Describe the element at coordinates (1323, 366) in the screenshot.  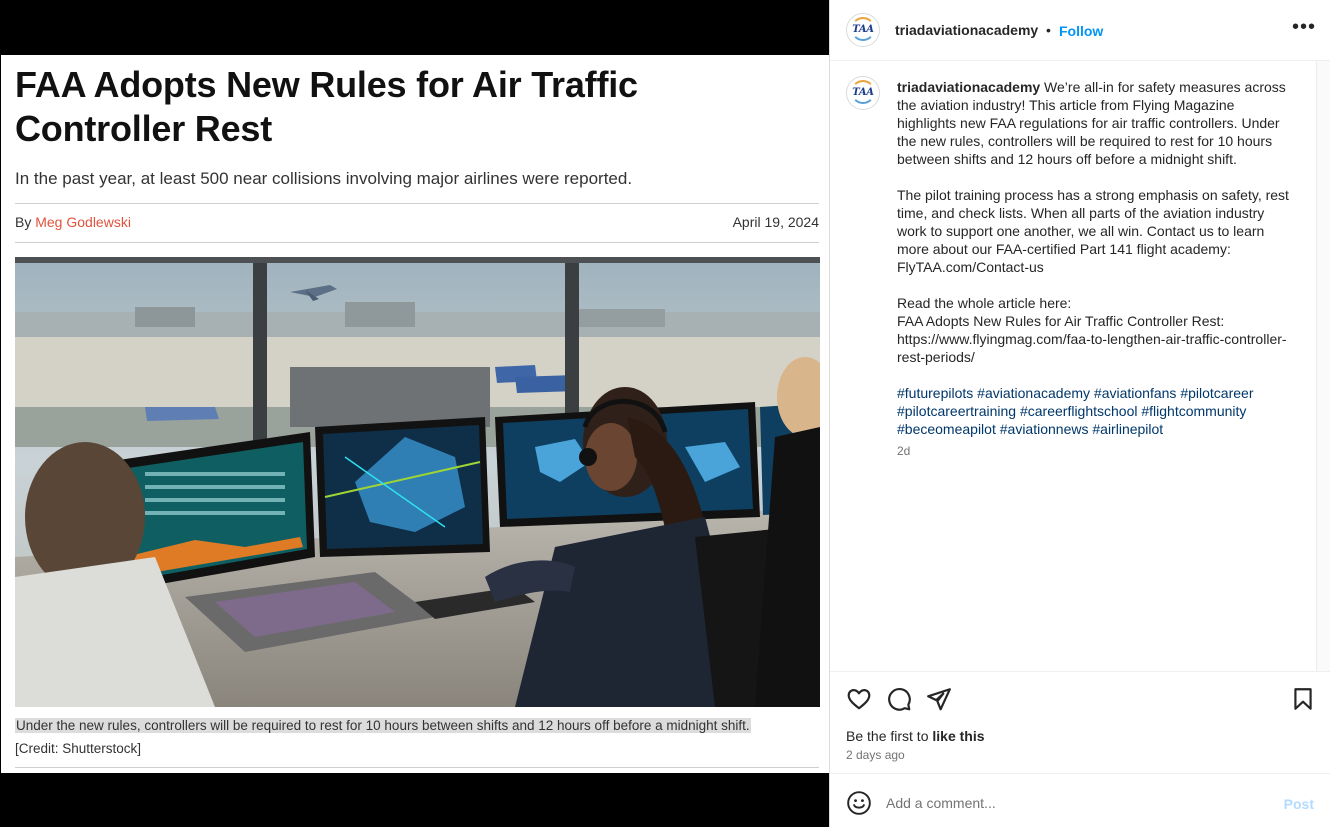
I see `scrollbar` at that location.